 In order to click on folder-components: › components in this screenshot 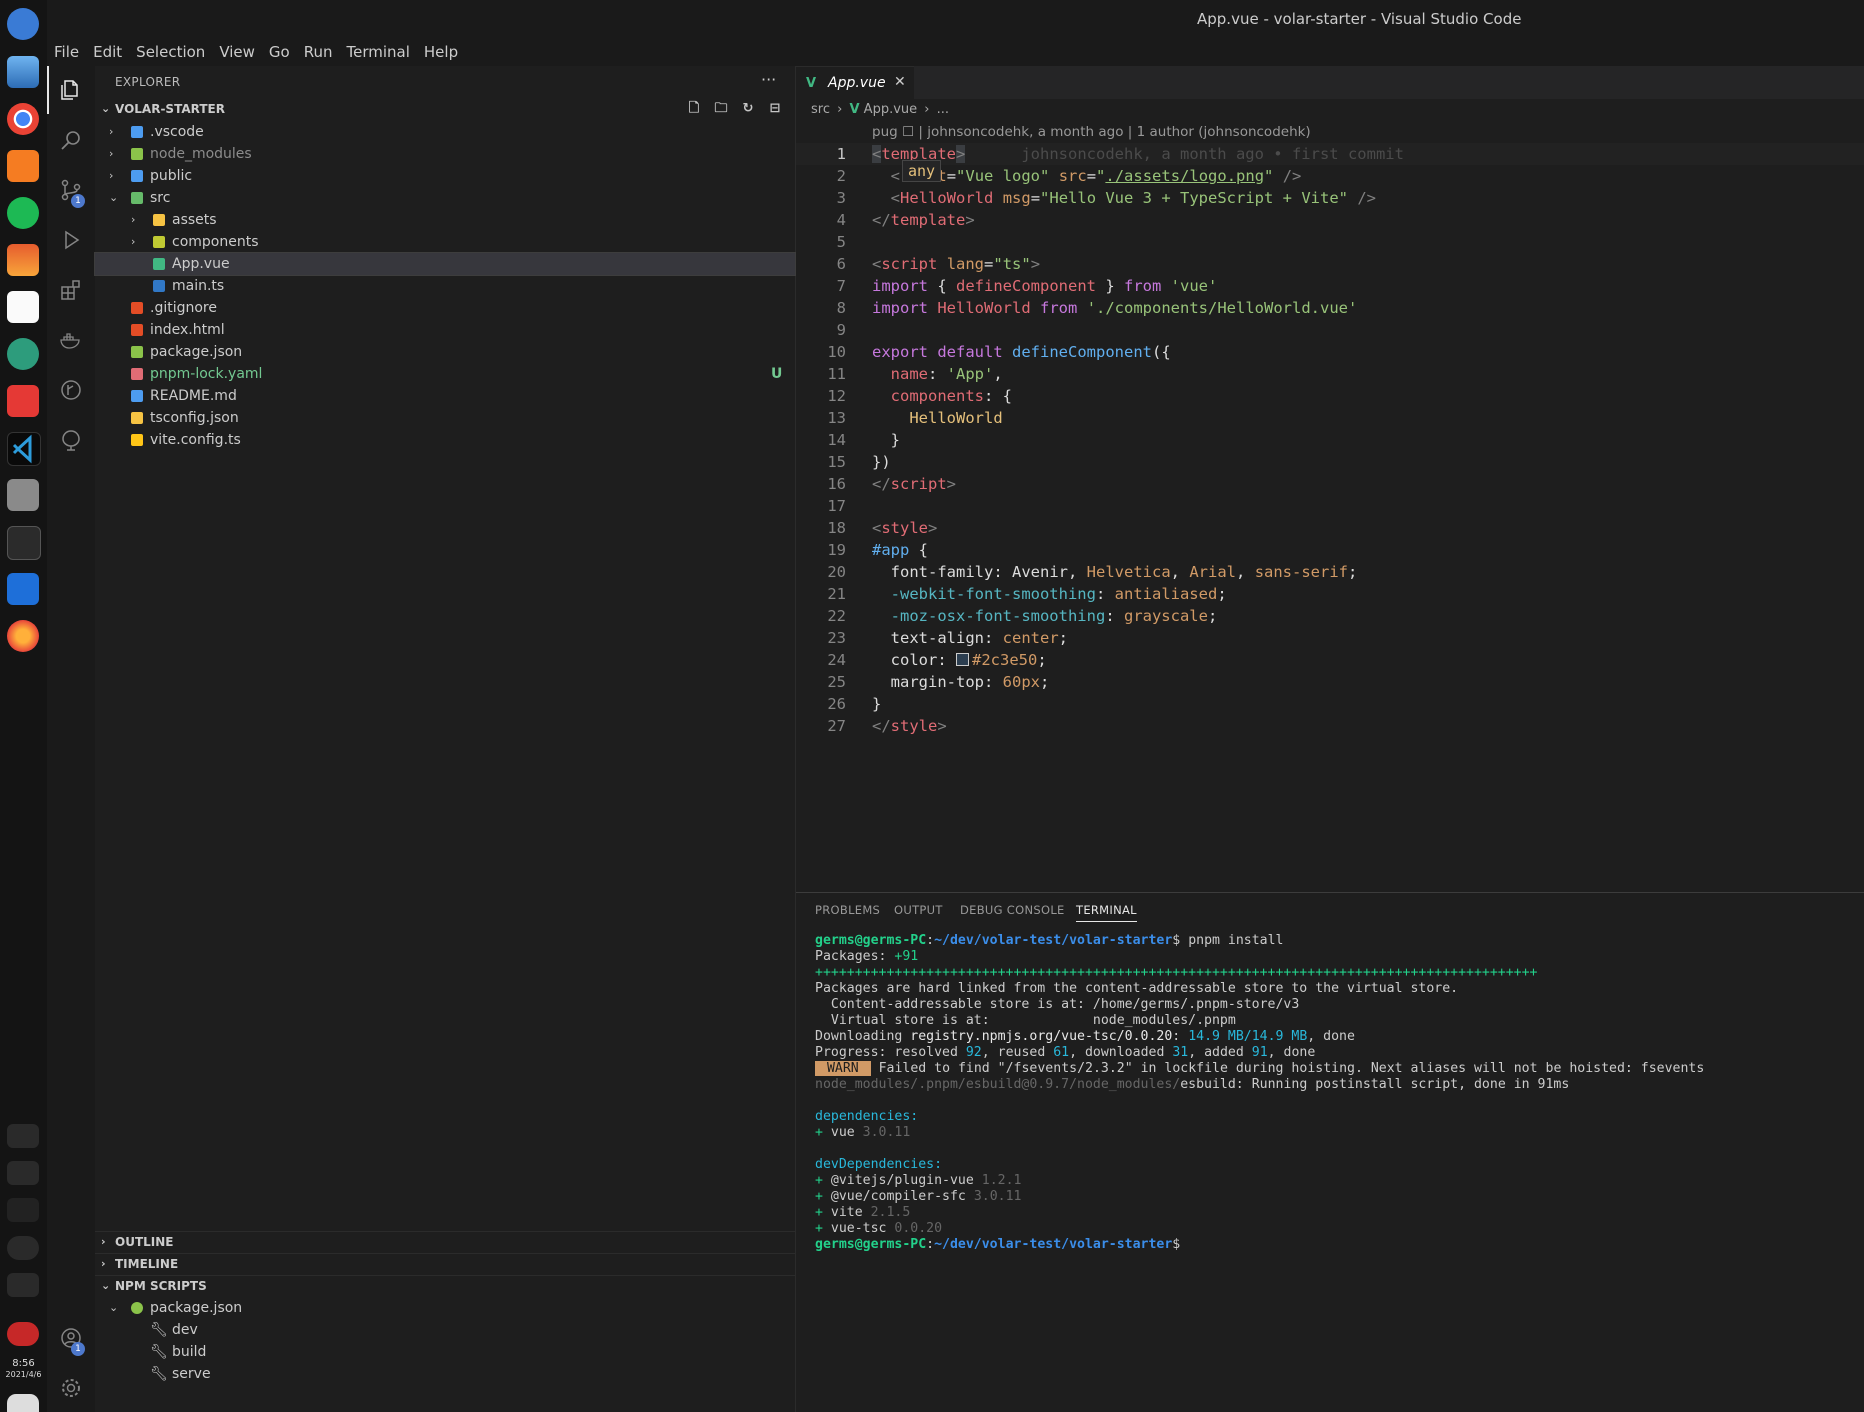, I will do `click(445, 242)`.